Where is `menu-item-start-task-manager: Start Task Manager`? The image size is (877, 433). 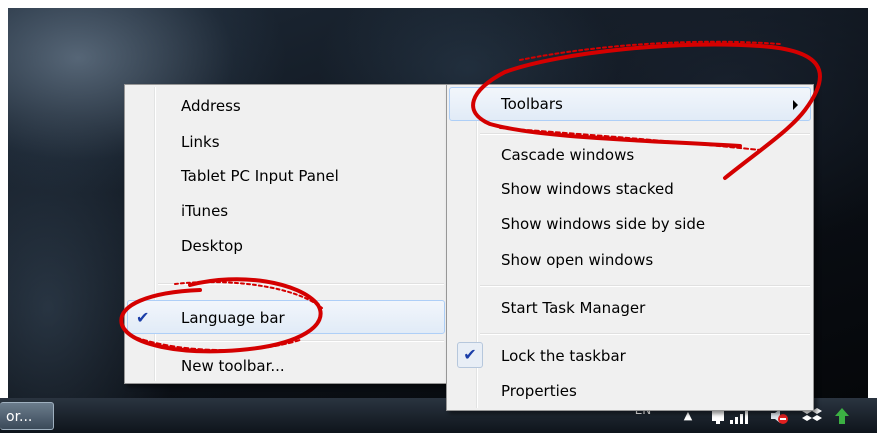 menu-item-start-task-manager: Start Task Manager is located at coordinates (630, 308).